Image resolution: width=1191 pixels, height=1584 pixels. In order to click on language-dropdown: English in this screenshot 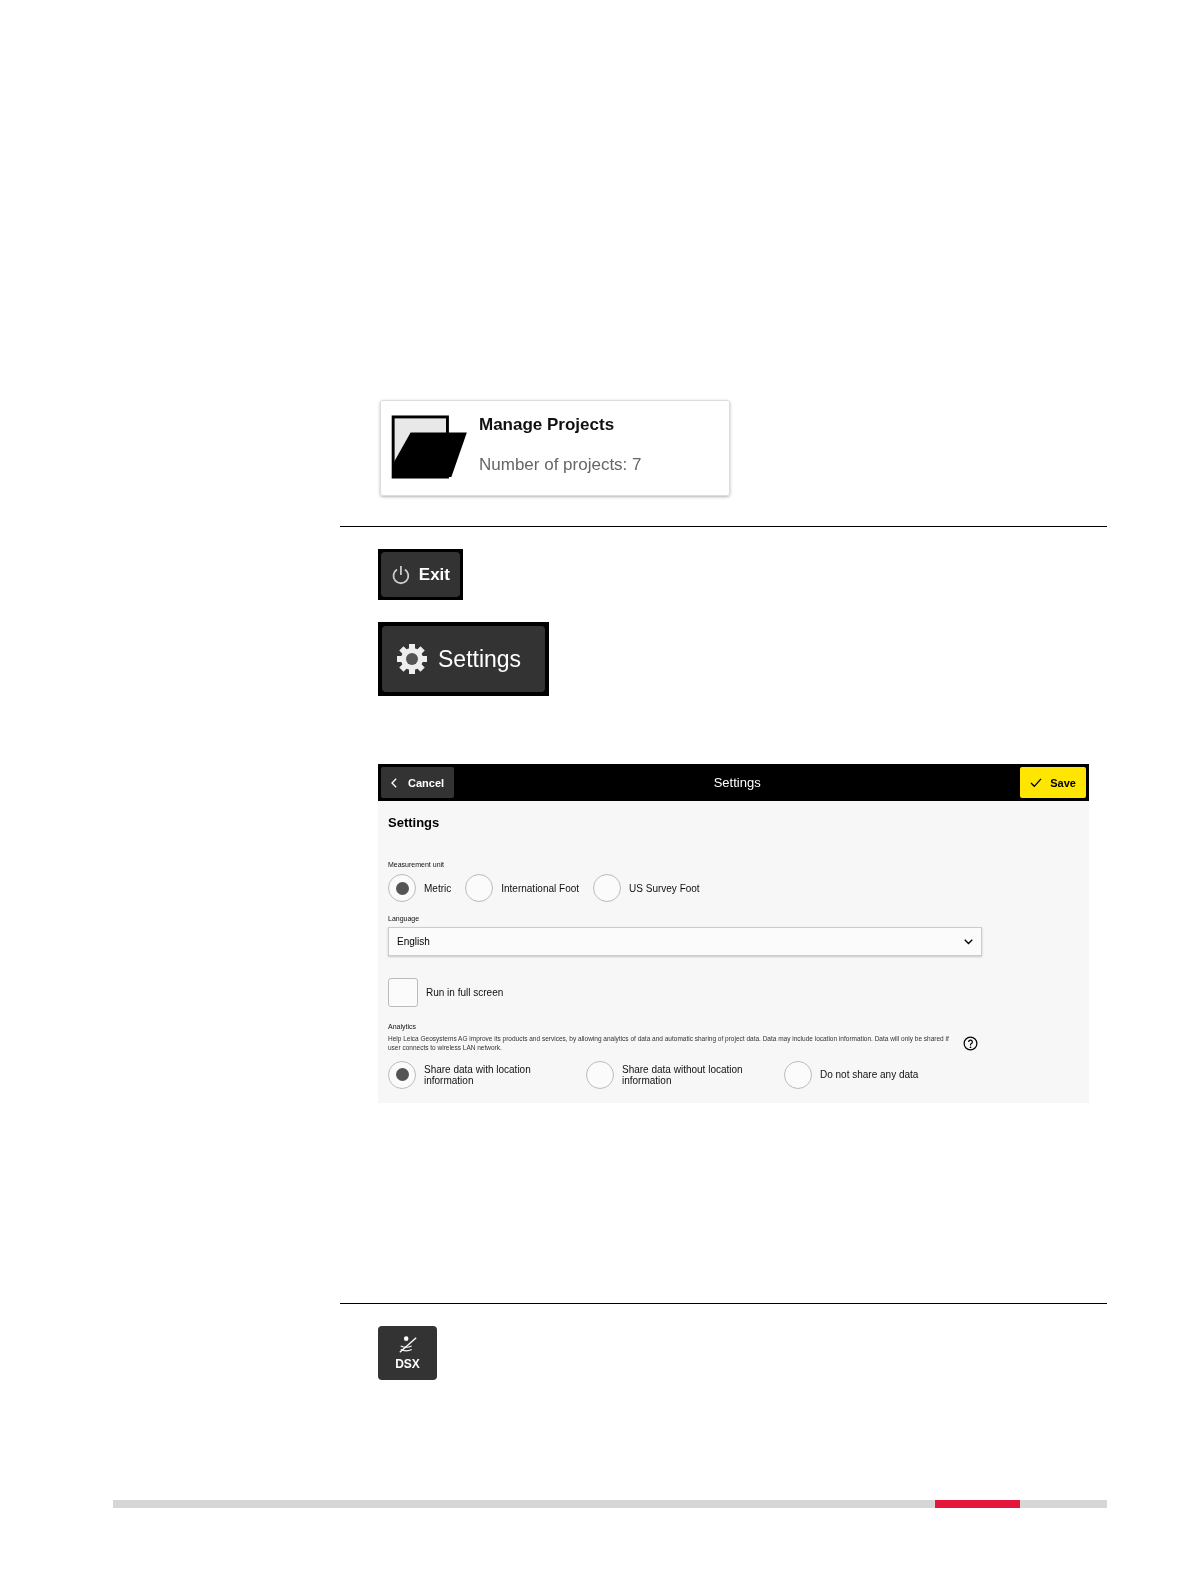, I will do `click(685, 941)`.